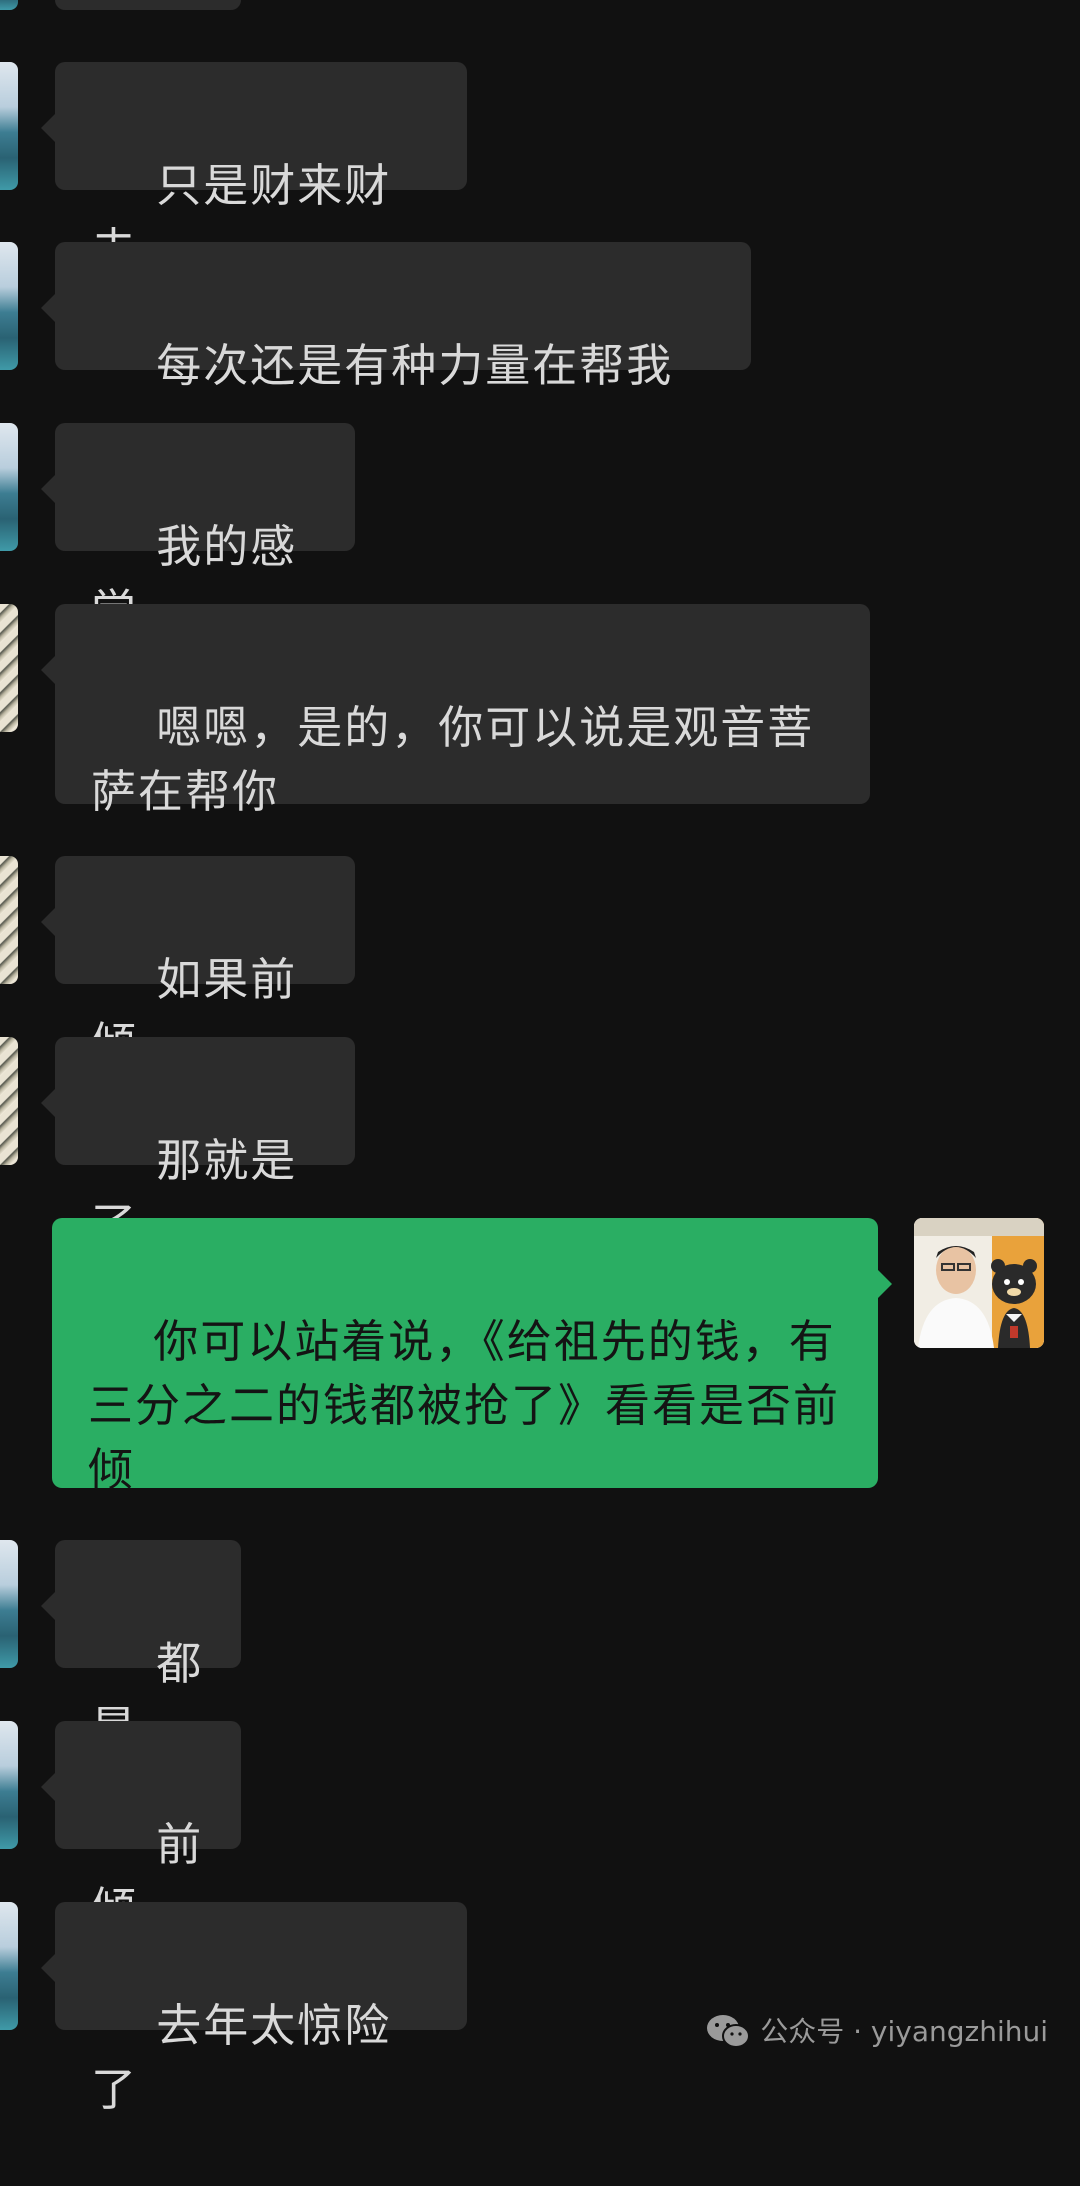  What do you see at coordinates (198, 963) in the screenshot?
I see `message-bubble-incoming: 如果前倾` at bounding box center [198, 963].